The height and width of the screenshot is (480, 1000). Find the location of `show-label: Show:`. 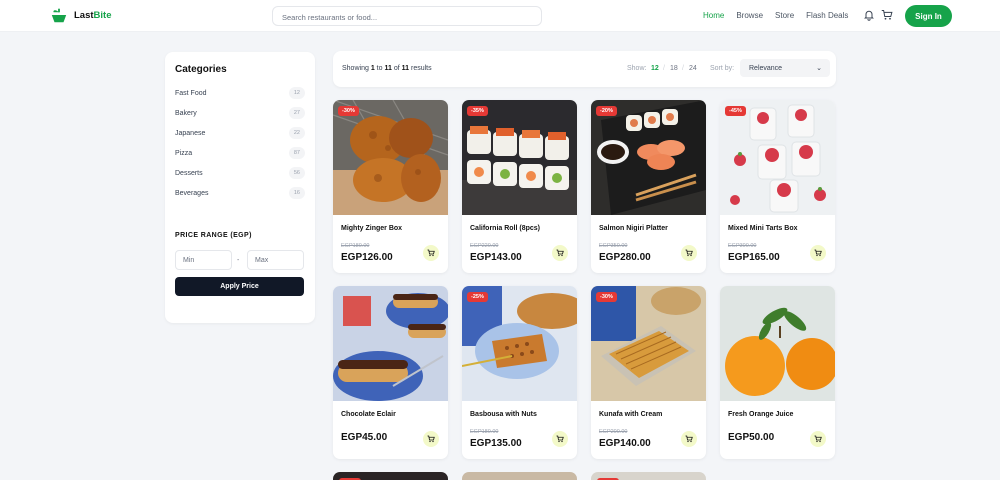

show-label: Show: is located at coordinates (637, 68).